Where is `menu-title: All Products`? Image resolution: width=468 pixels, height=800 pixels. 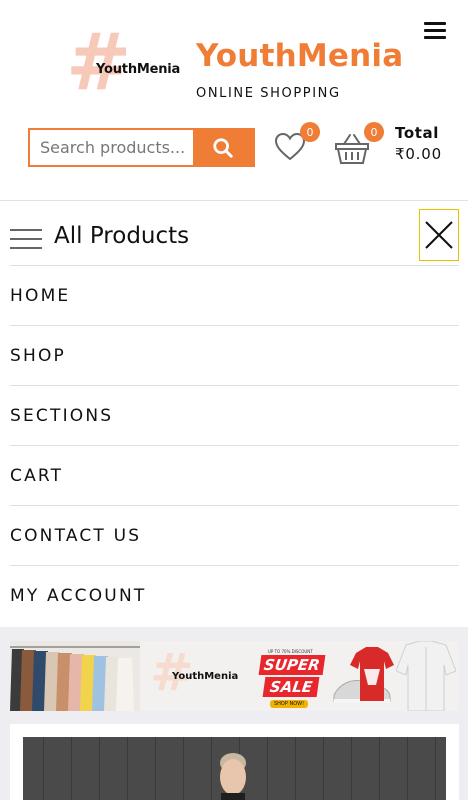 menu-title: All Products is located at coordinates (122, 236).